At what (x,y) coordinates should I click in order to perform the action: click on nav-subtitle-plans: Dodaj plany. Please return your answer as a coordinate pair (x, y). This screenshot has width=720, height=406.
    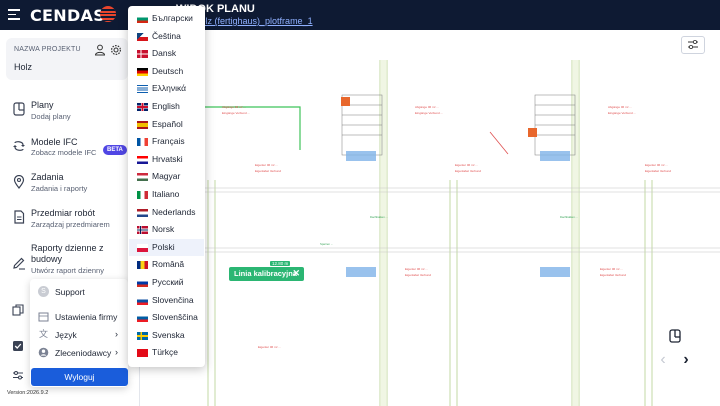
    Looking at the image, I should click on (51, 116).